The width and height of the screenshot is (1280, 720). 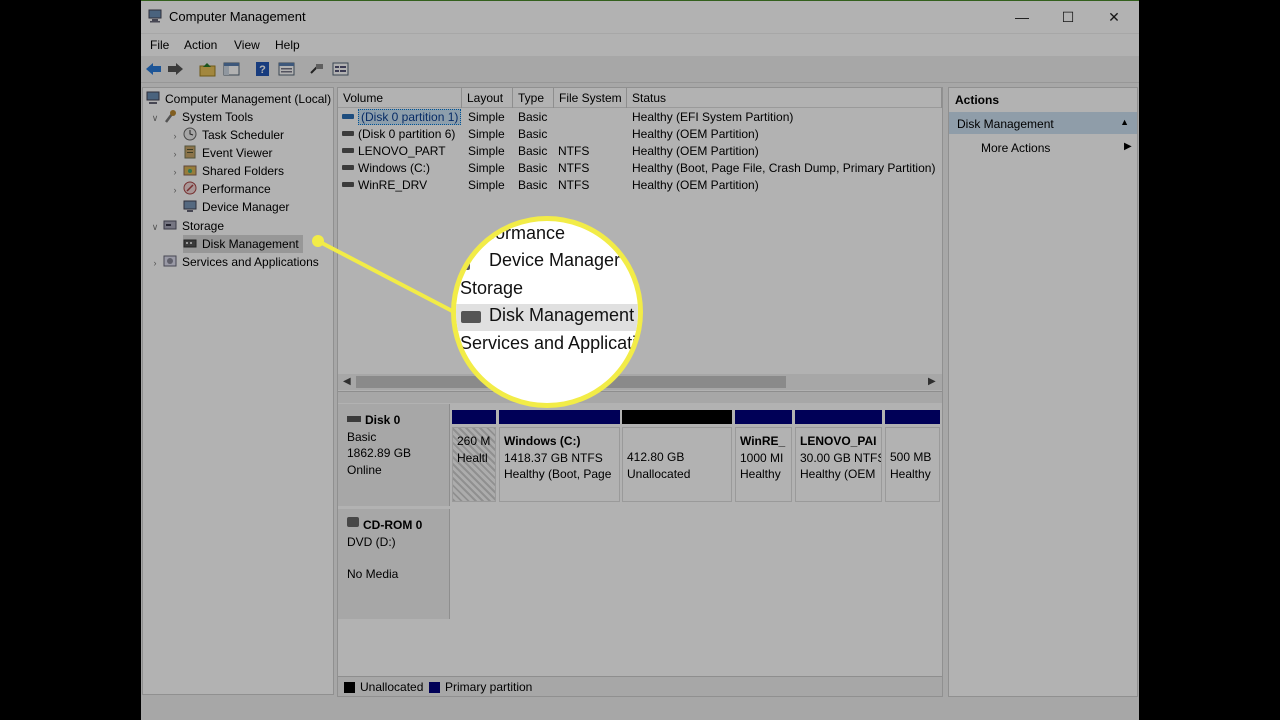 What do you see at coordinates (364, 469) in the screenshot?
I see `disk-0-state: Online` at bounding box center [364, 469].